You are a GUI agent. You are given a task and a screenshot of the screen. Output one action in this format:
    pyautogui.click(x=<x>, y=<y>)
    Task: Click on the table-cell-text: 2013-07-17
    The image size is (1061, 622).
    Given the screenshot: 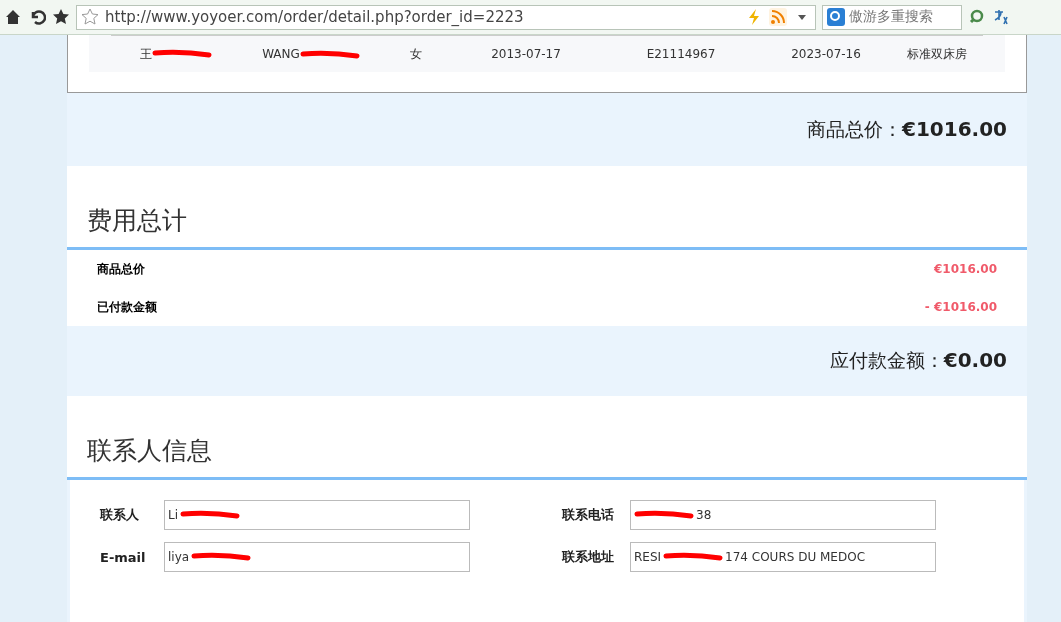 What is the action you would take?
    pyautogui.click(x=526, y=54)
    